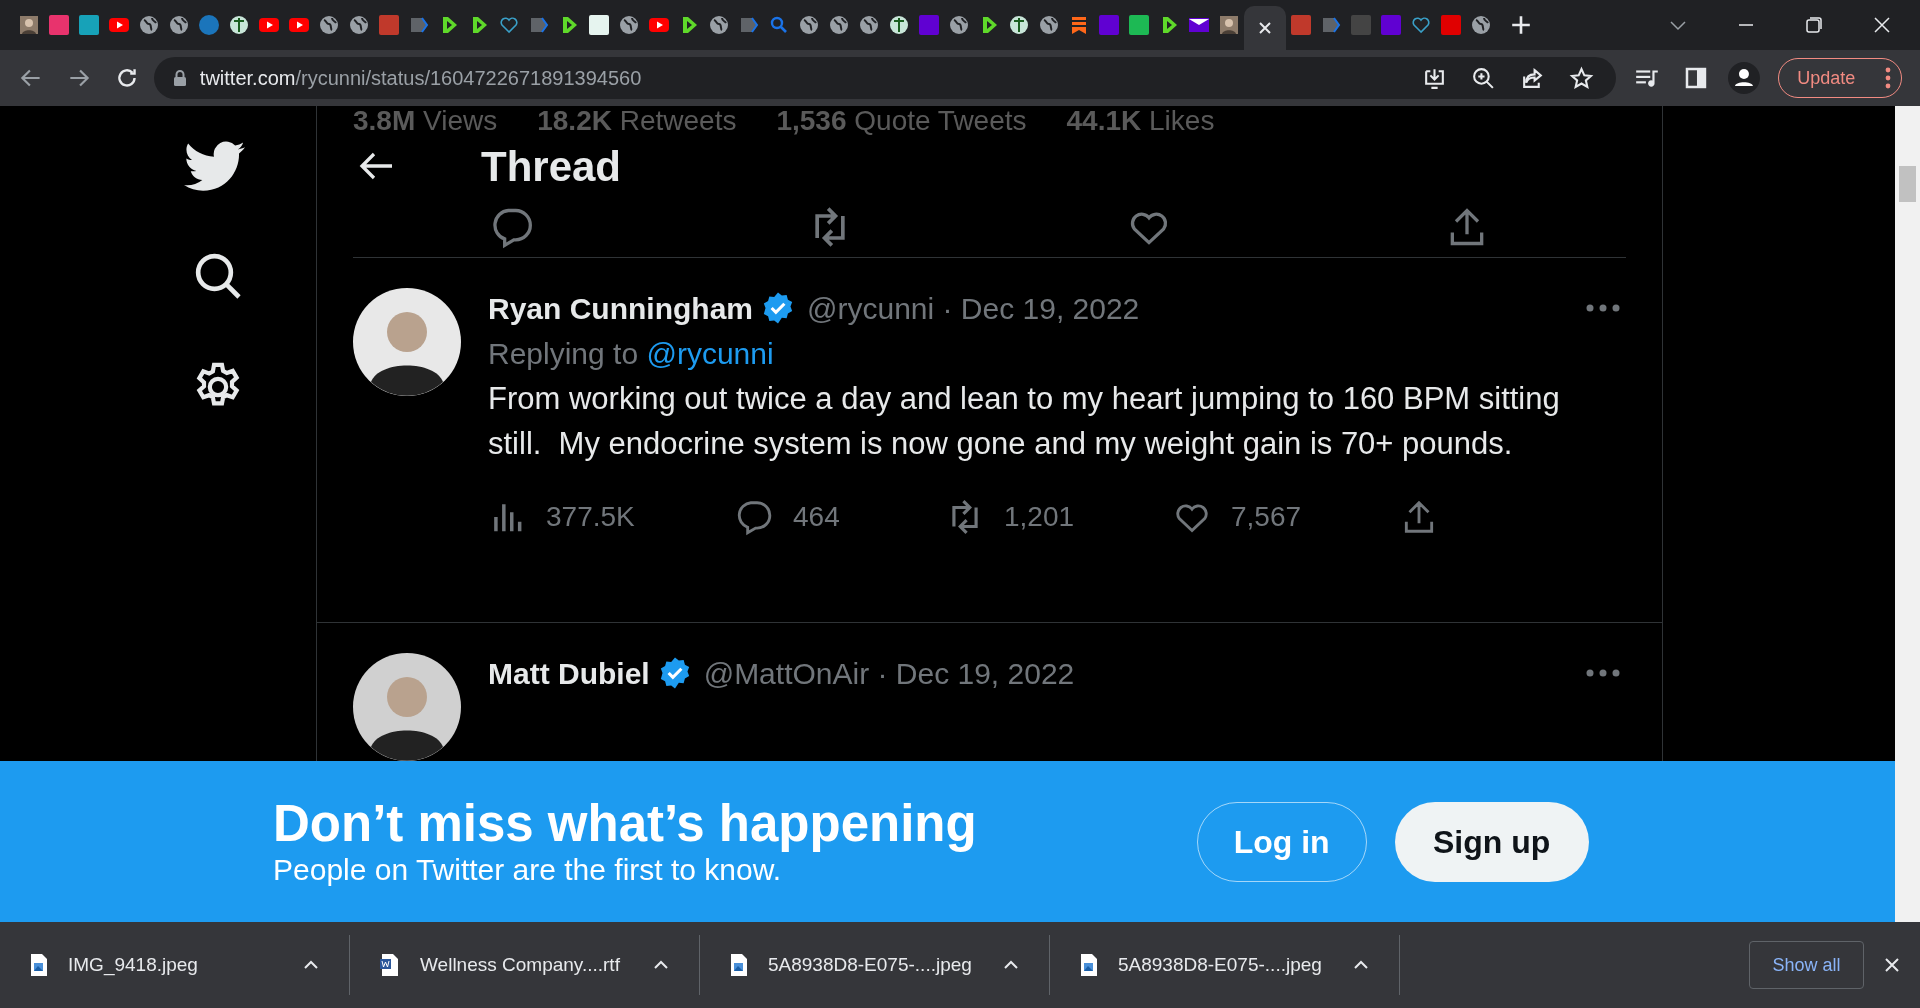 The height and width of the screenshot is (1008, 1920). What do you see at coordinates (631, 354) in the screenshot?
I see `replying-to-text: Replying to @rycunni` at bounding box center [631, 354].